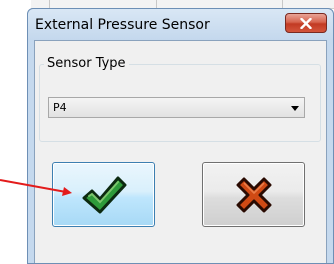 Image resolution: width=334 pixels, height=264 pixels. I want to click on sensor-type-label: Sensor Type, so click(86, 63).